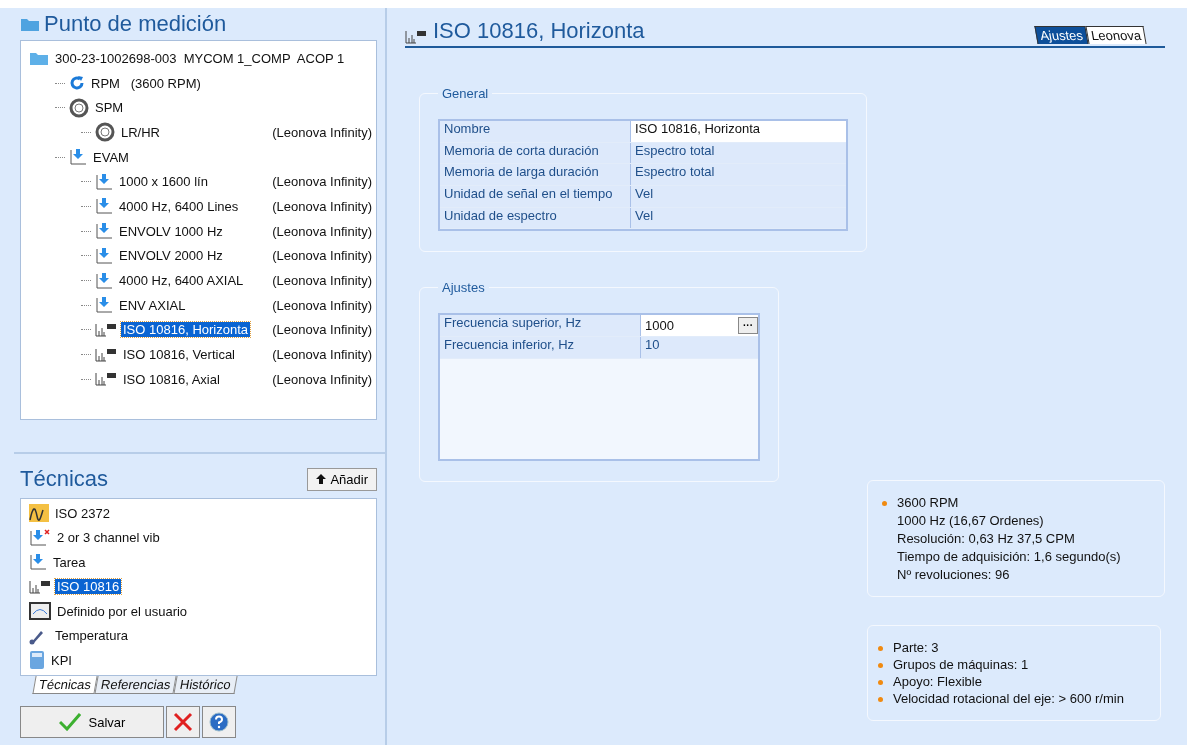 The width and height of the screenshot is (1187, 745). What do you see at coordinates (69, 722) in the screenshot?
I see `checkmark-icon` at bounding box center [69, 722].